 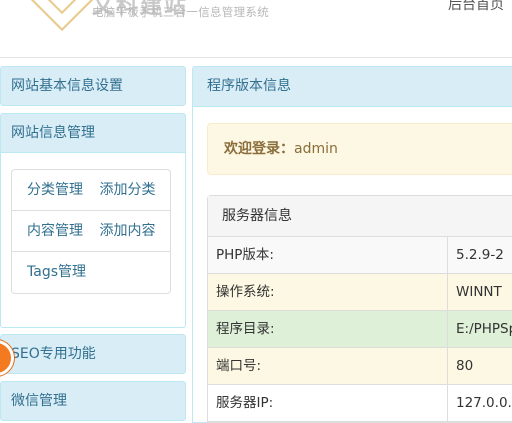 I want to click on main-panel-title: 程序版本信息, so click(x=352, y=87).